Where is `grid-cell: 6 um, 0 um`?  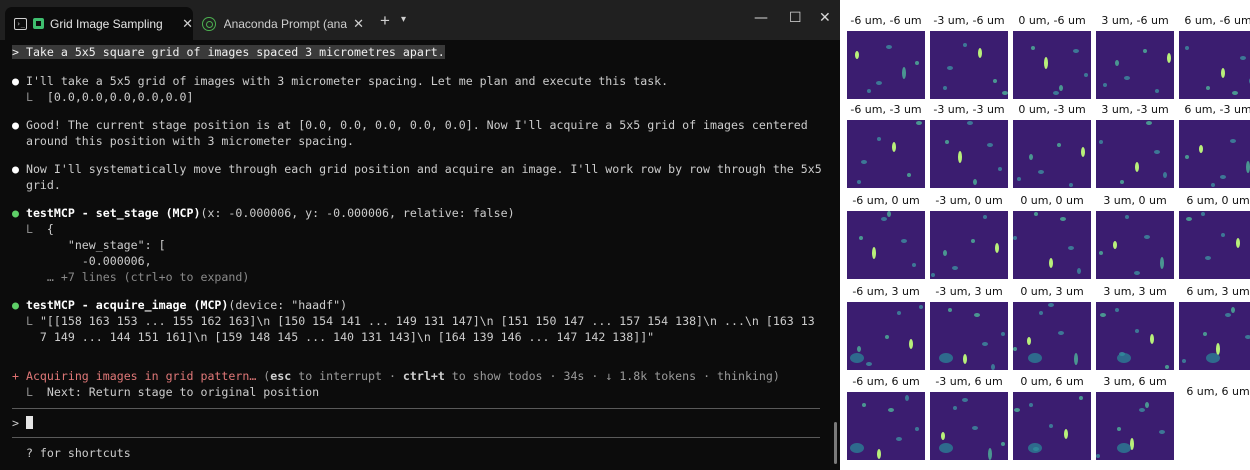
grid-cell: 6 um, 0 um is located at coordinates (1214, 236).